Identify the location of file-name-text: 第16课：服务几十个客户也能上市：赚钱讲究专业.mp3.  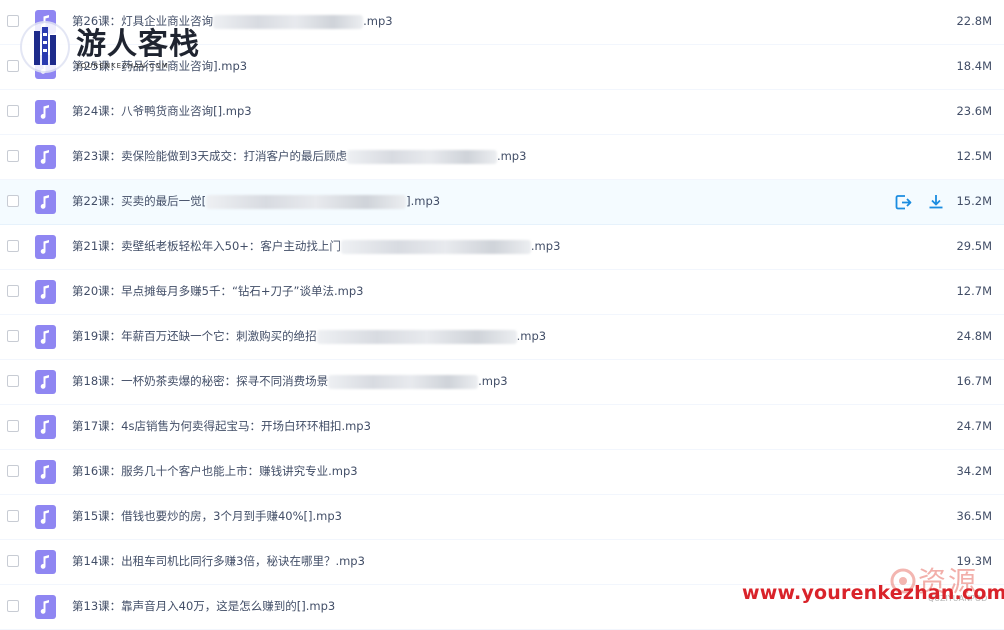
(215, 471).